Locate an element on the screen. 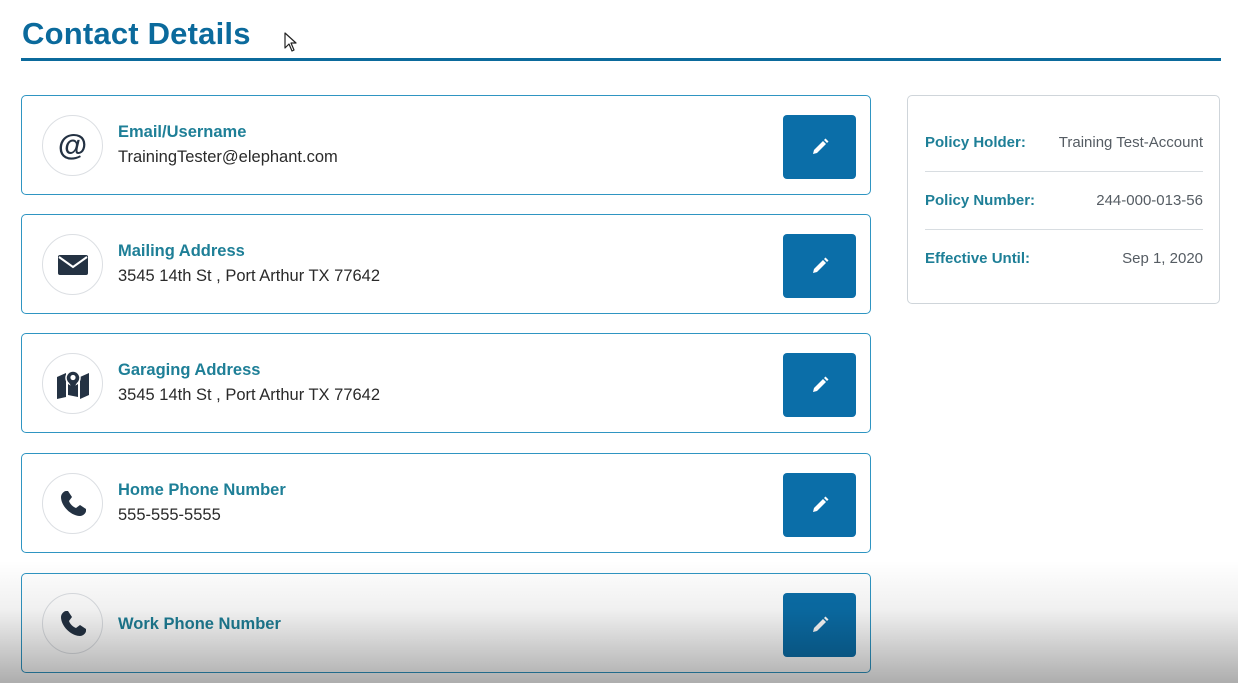 Image resolution: width=1238 pixels, height=683 pixels. effective-until-value: Sep 1, 2020 is located at coordinates (1162, 258).